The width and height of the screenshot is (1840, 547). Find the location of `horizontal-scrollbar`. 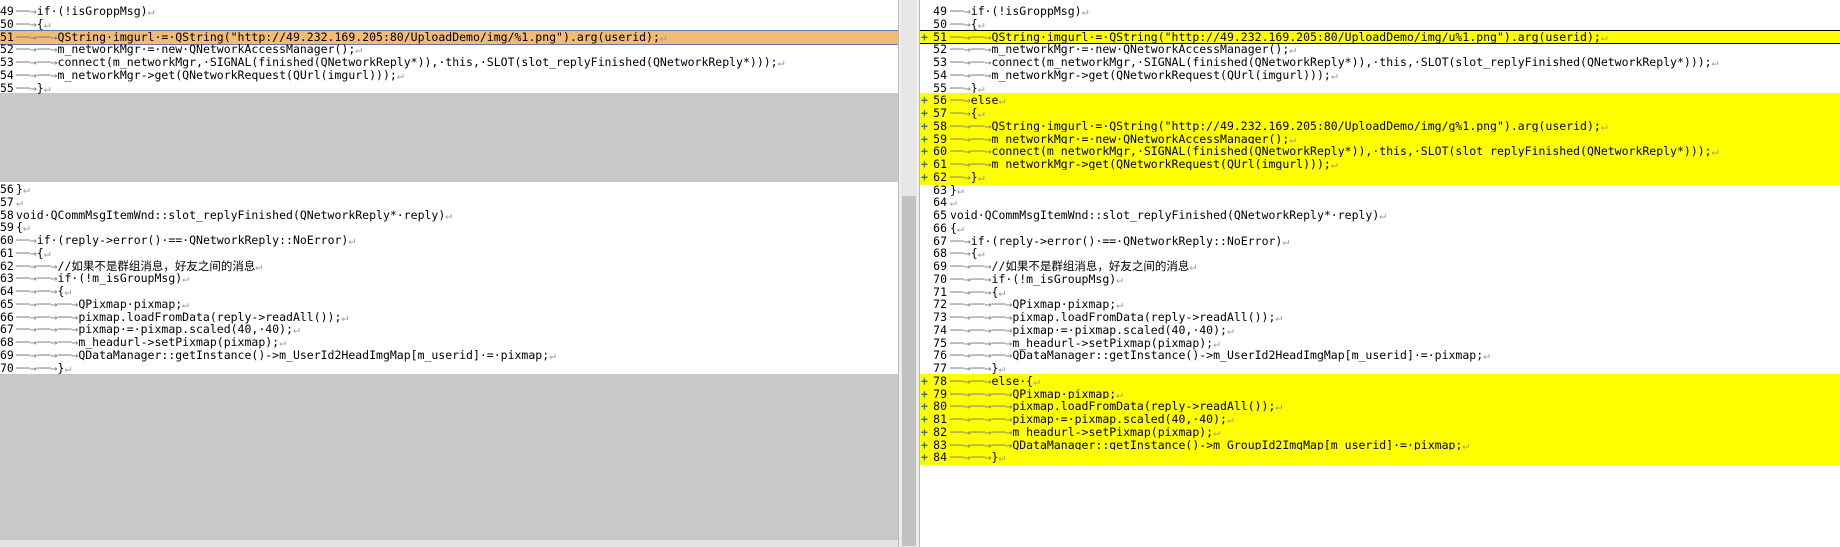

horizontal-scrollbar is located at coordinates (449, 543).